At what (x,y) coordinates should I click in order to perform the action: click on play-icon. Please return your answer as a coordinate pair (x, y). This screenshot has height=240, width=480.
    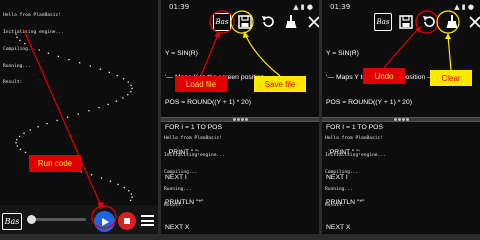
    Looking at the image, I should click on (105, 221).